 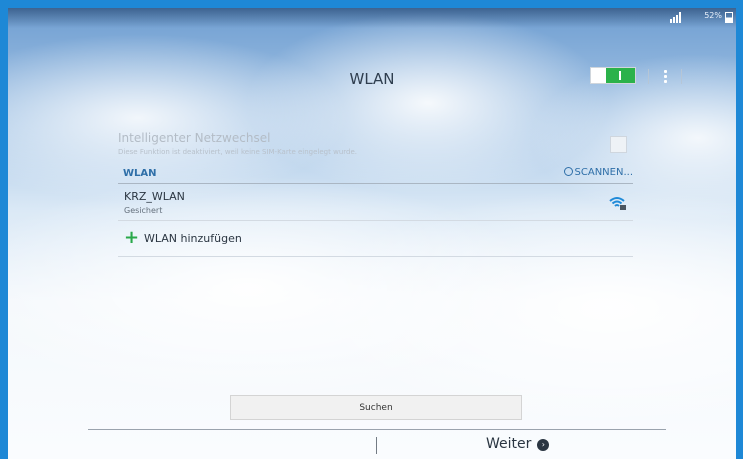 What do you see at coordinates (375, 203) in the screenshot?
I see `network-row: KRZ_WLAN Gesichert` at bounding box center [375, 203].